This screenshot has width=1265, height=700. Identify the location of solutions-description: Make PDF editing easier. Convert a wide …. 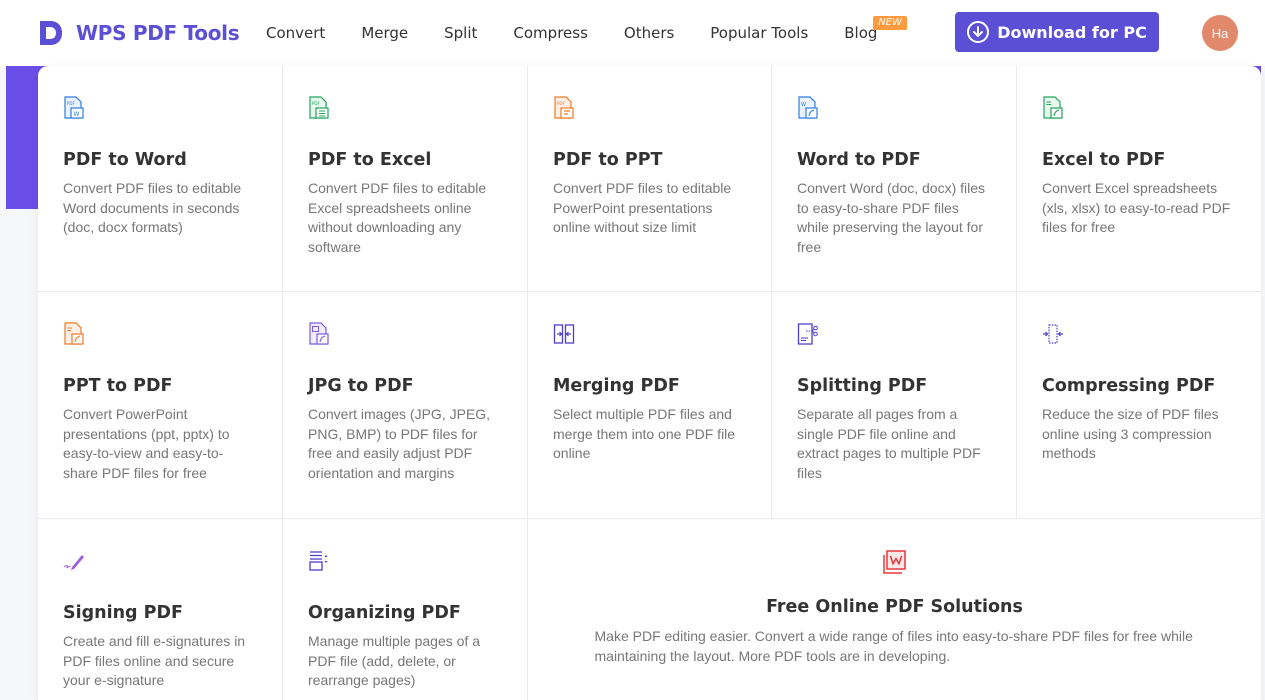
(893, 646).